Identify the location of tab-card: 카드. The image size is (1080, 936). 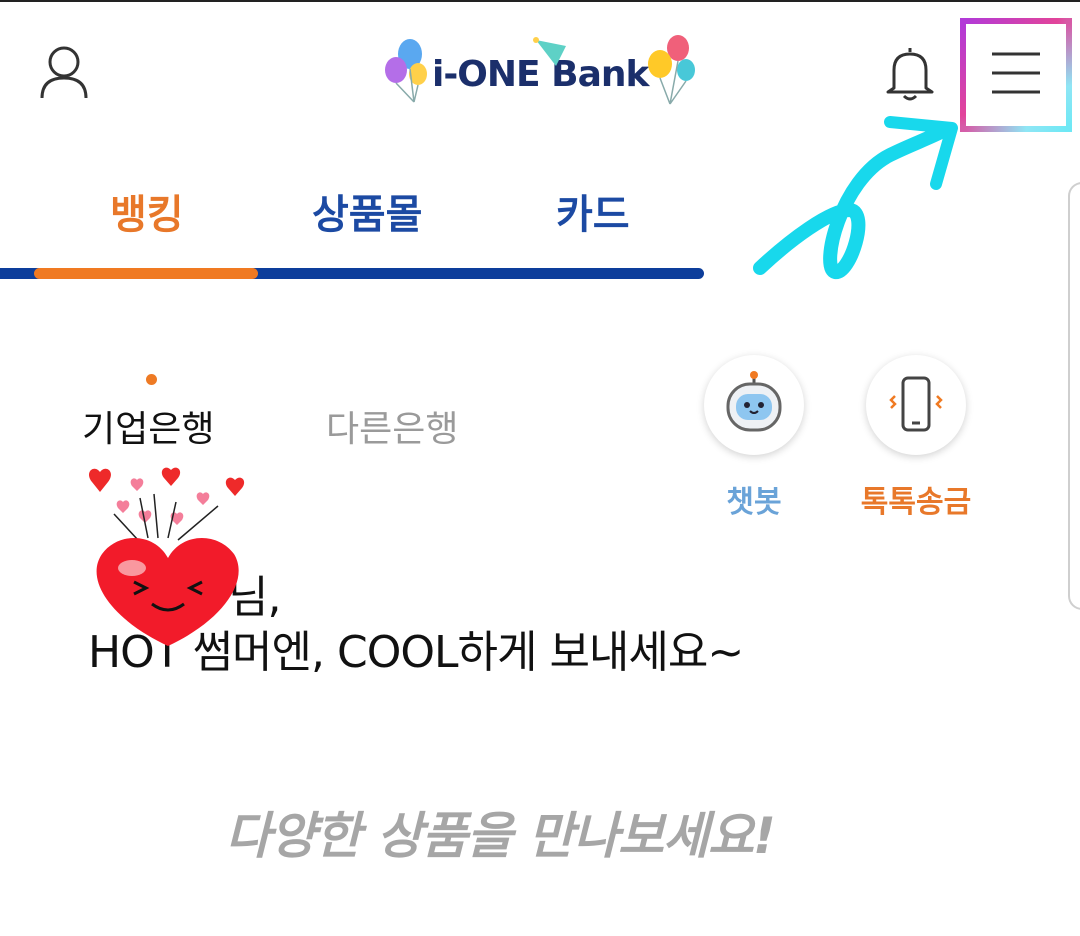
(593, 211).